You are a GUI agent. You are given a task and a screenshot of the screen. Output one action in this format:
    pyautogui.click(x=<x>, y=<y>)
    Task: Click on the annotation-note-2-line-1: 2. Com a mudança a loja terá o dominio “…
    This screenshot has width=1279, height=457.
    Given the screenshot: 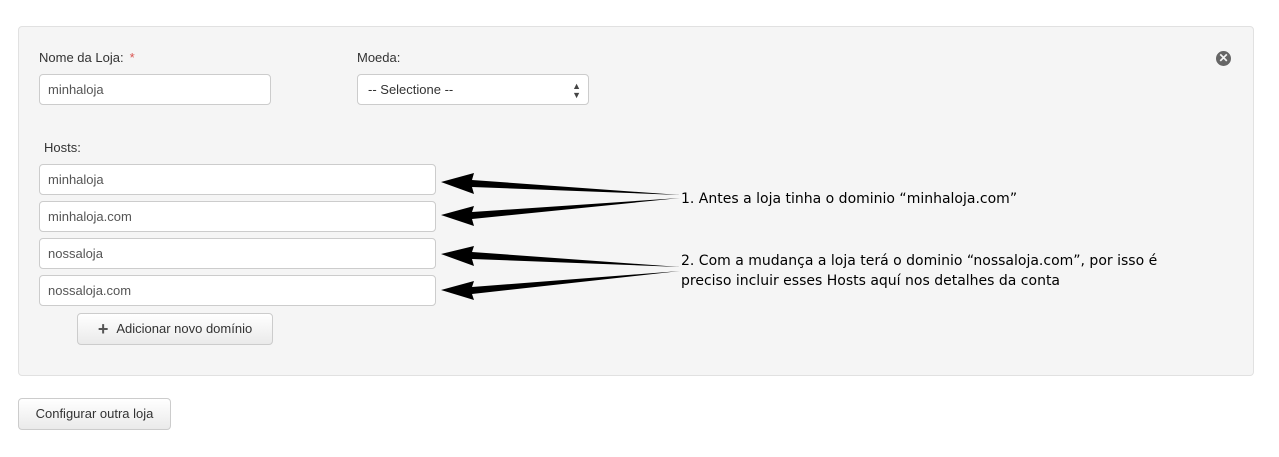 What is the action you would take?
    pyautogui.click(x=919, y=261)
    